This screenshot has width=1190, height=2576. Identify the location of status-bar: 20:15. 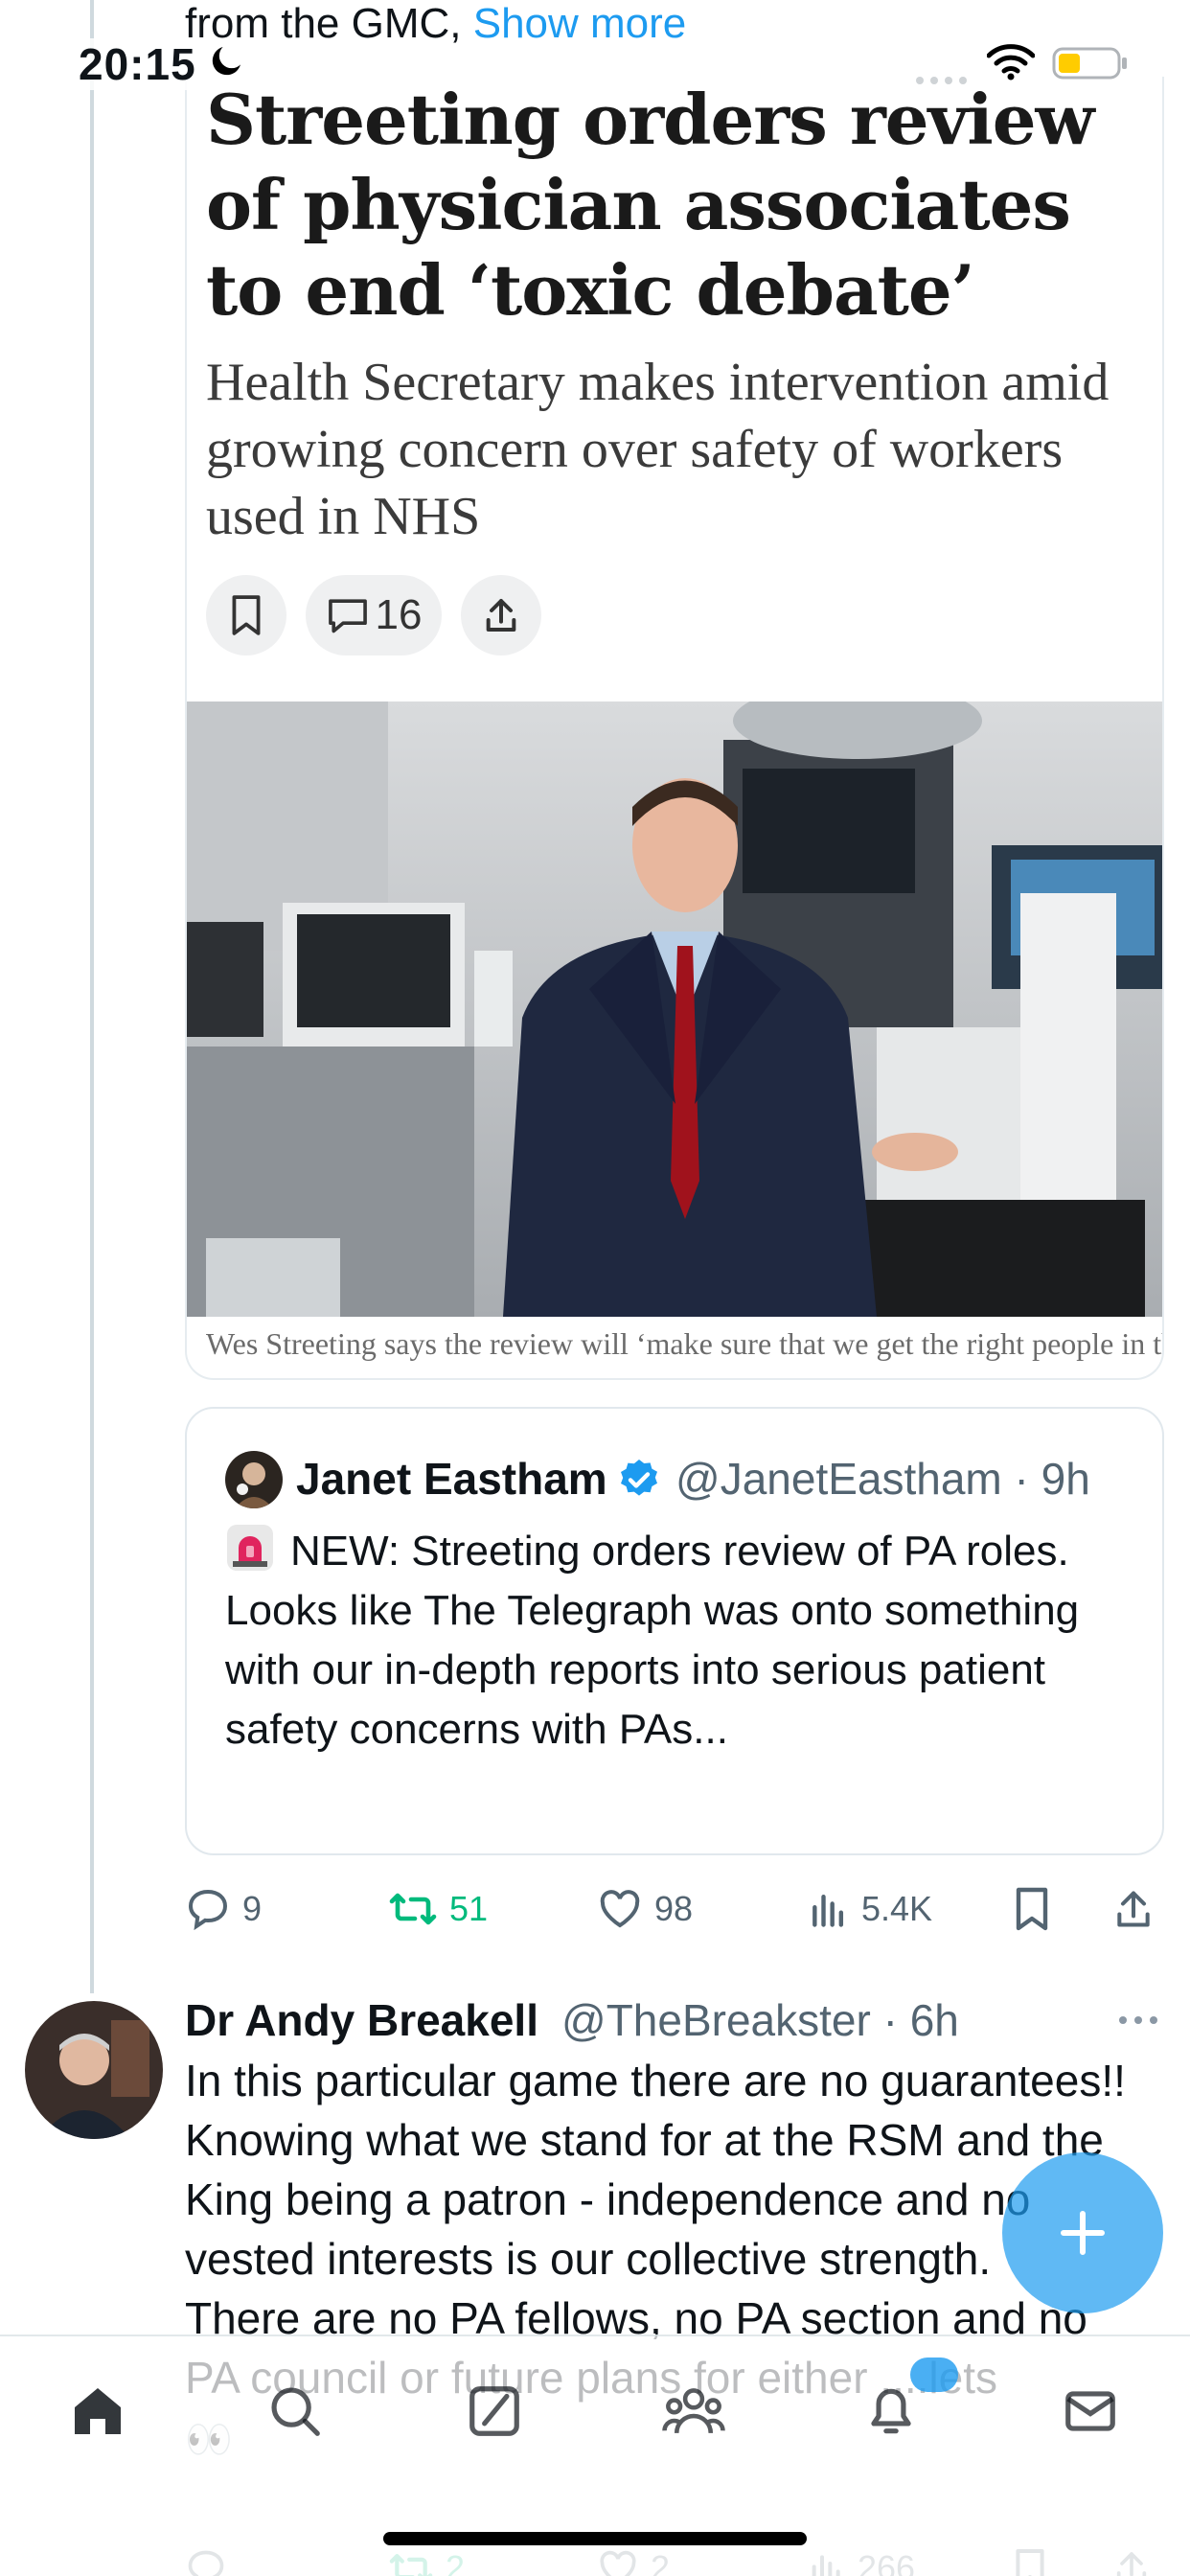
(595, 63).